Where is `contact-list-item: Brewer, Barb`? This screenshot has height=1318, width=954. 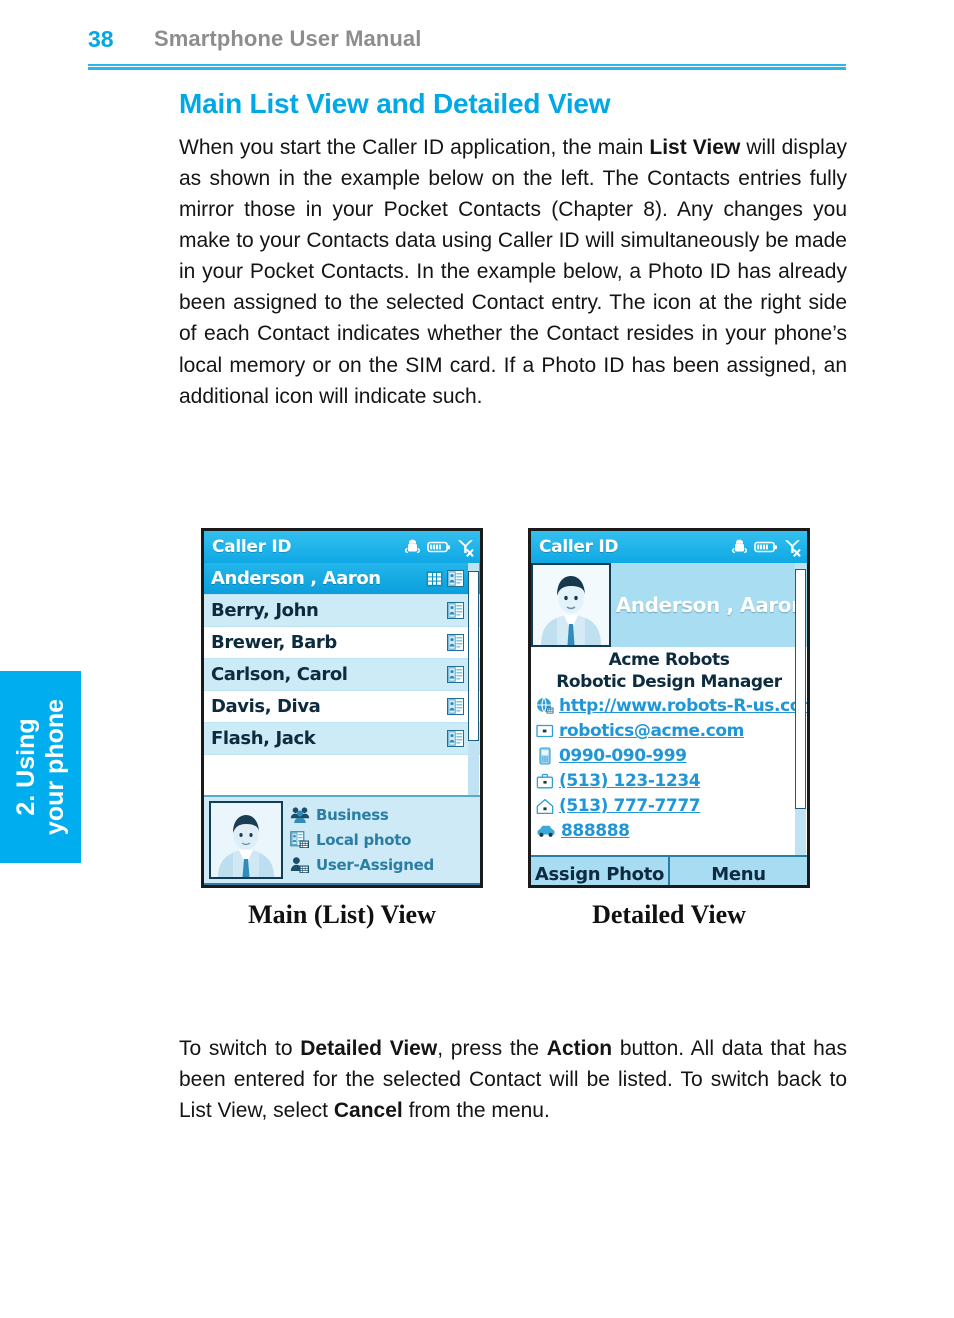 contact-list-item: Brewer, Barb is located at coordinates (342, 643).